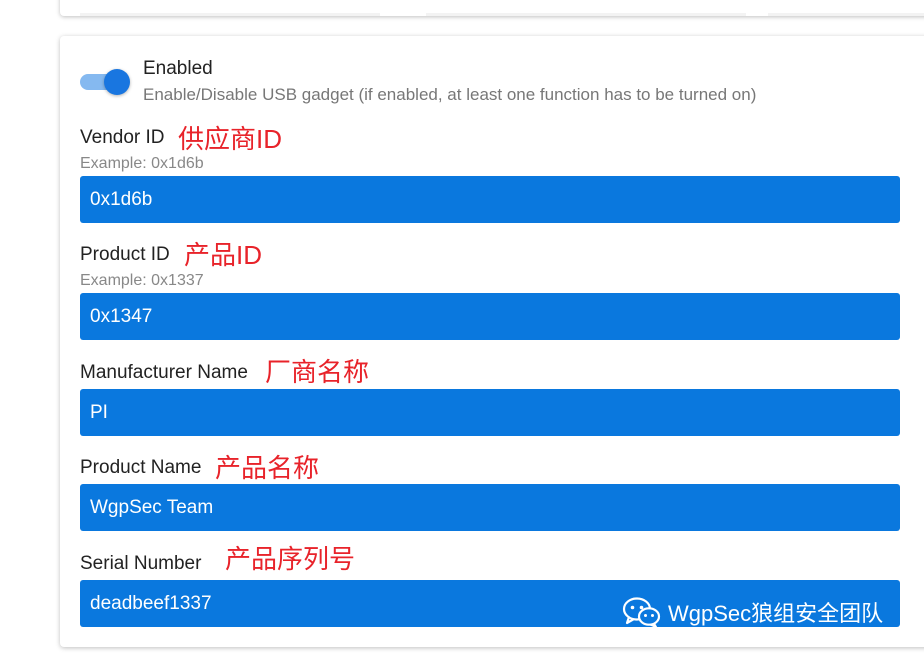 The width and height of the screenshot is (924, 655). What do you see at coordinates (164, 372) in the screenshot?
I see `manufacturer-name-label: Manufacturer Name` at bounding box center [164, 372].